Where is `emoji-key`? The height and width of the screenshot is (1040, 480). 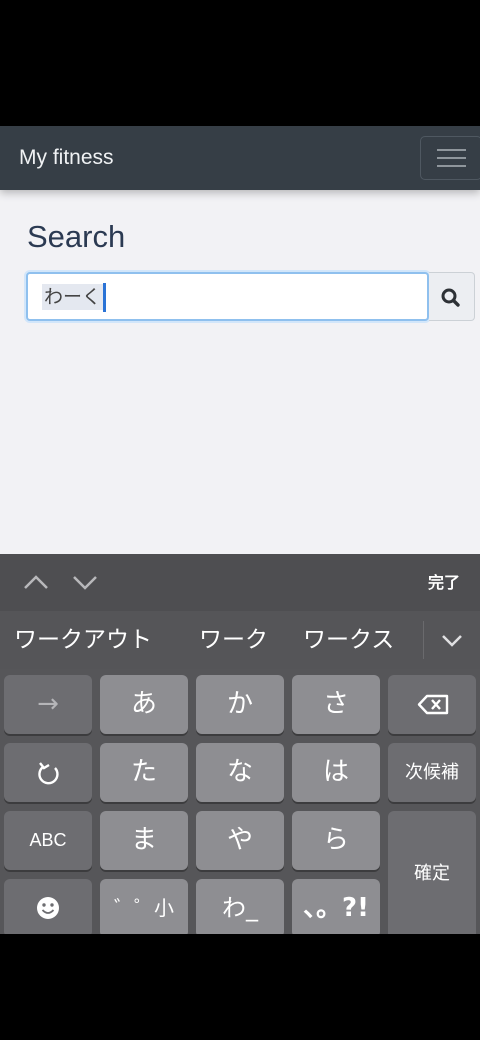 emoji-key is located at coordinates (48, 908).